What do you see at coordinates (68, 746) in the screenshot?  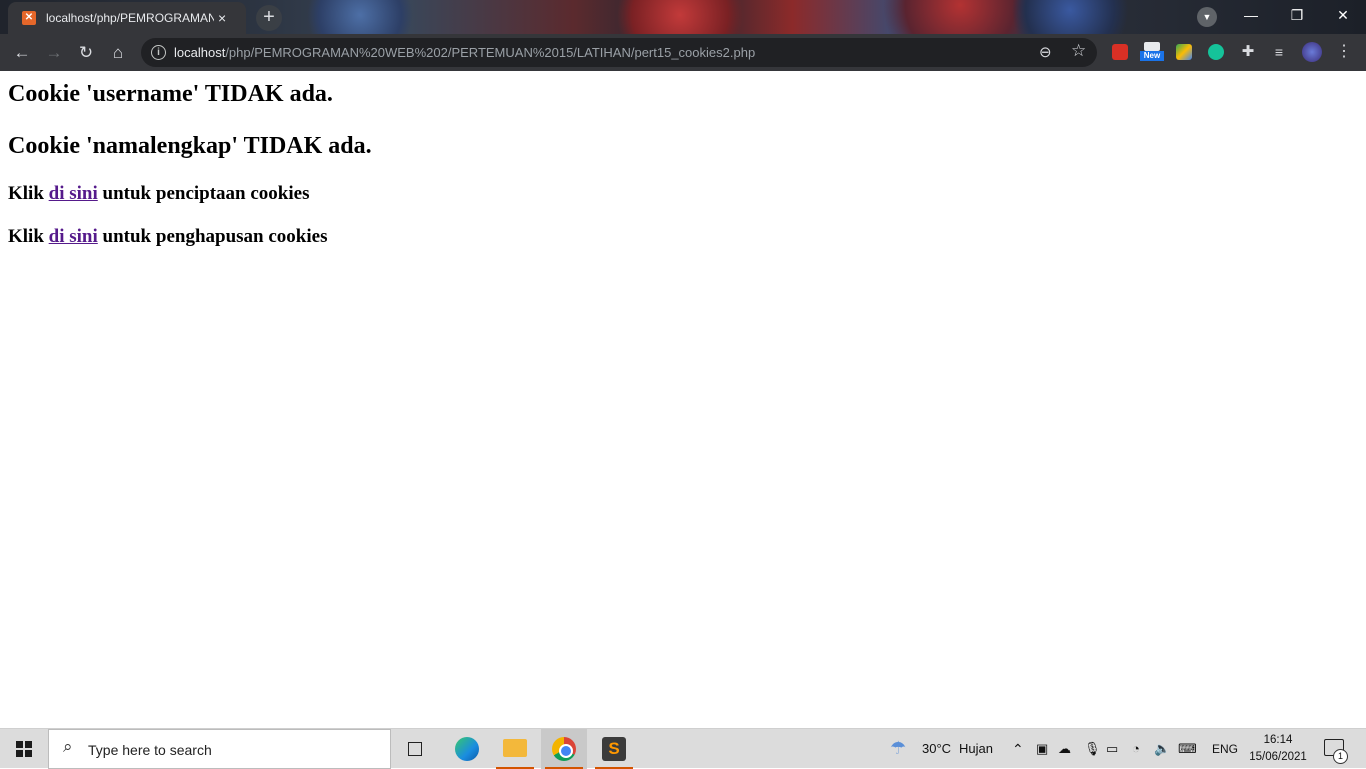 I see `search-icon: ⌕` at bounding box center [68, 746].